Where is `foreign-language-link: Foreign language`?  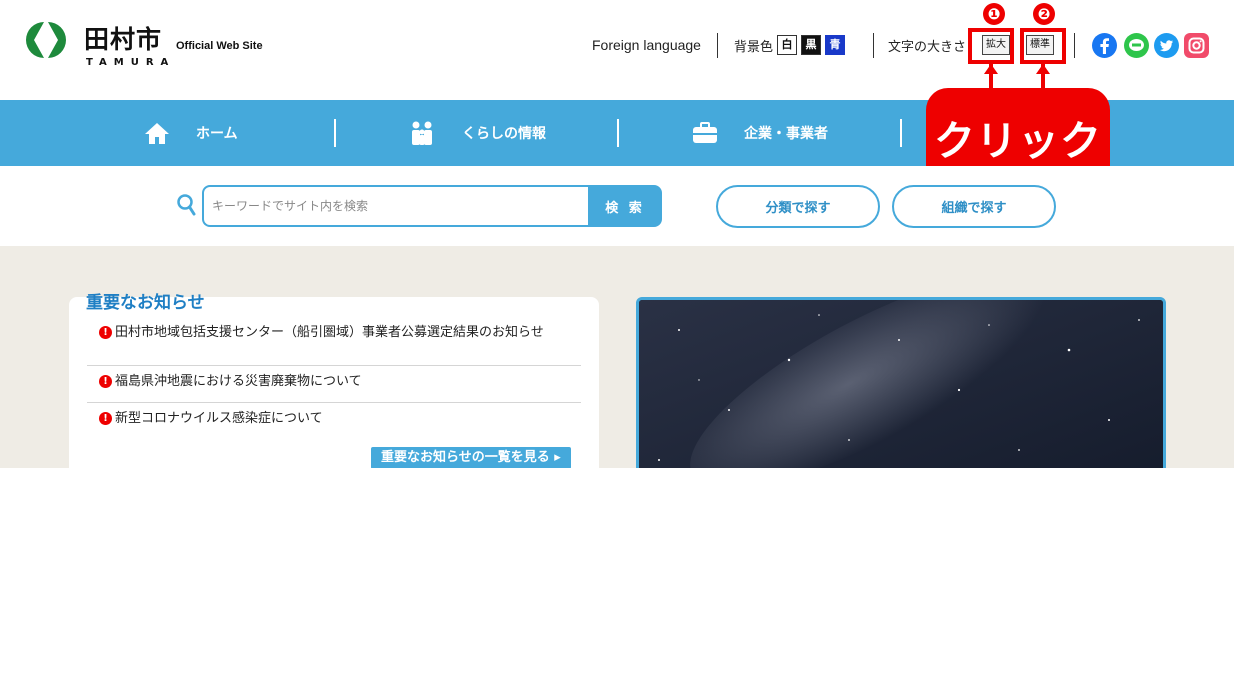 foreign-language-link: Foreign language is located at coordinates (646, 45).